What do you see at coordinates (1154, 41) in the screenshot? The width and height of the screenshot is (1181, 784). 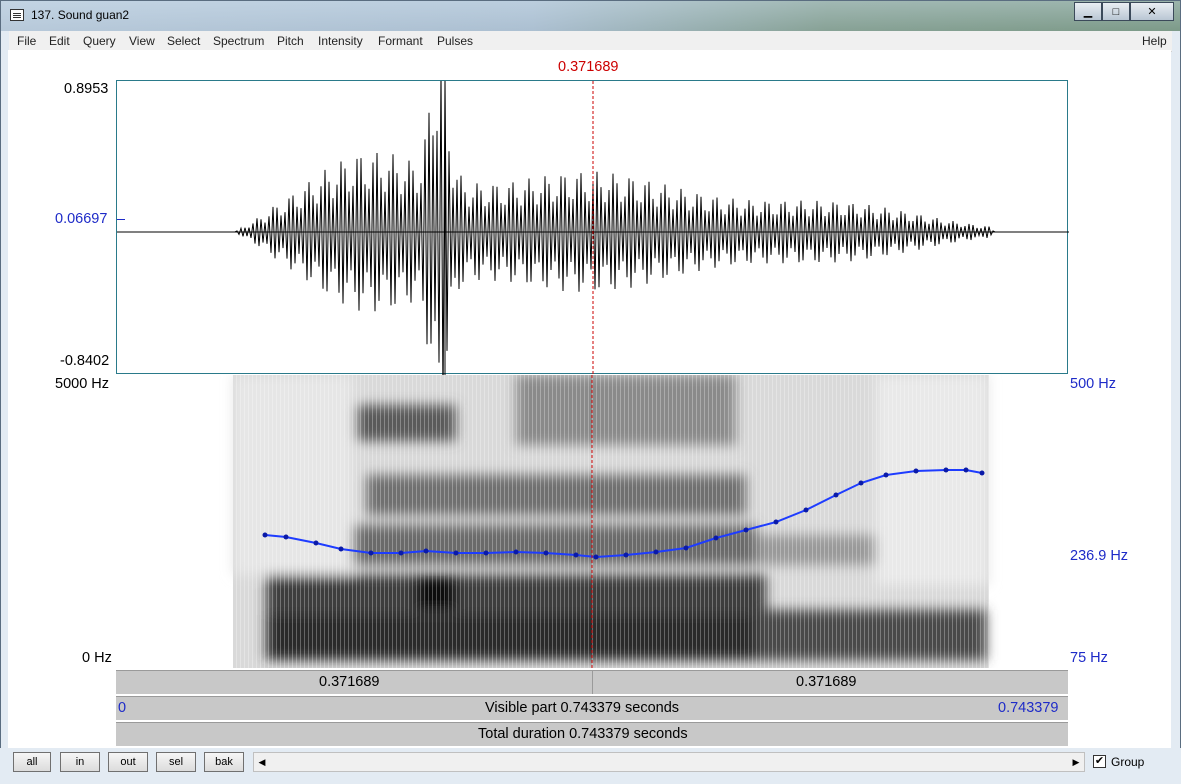 I see `menu-help: Help` at bounding box center [1154, 41].